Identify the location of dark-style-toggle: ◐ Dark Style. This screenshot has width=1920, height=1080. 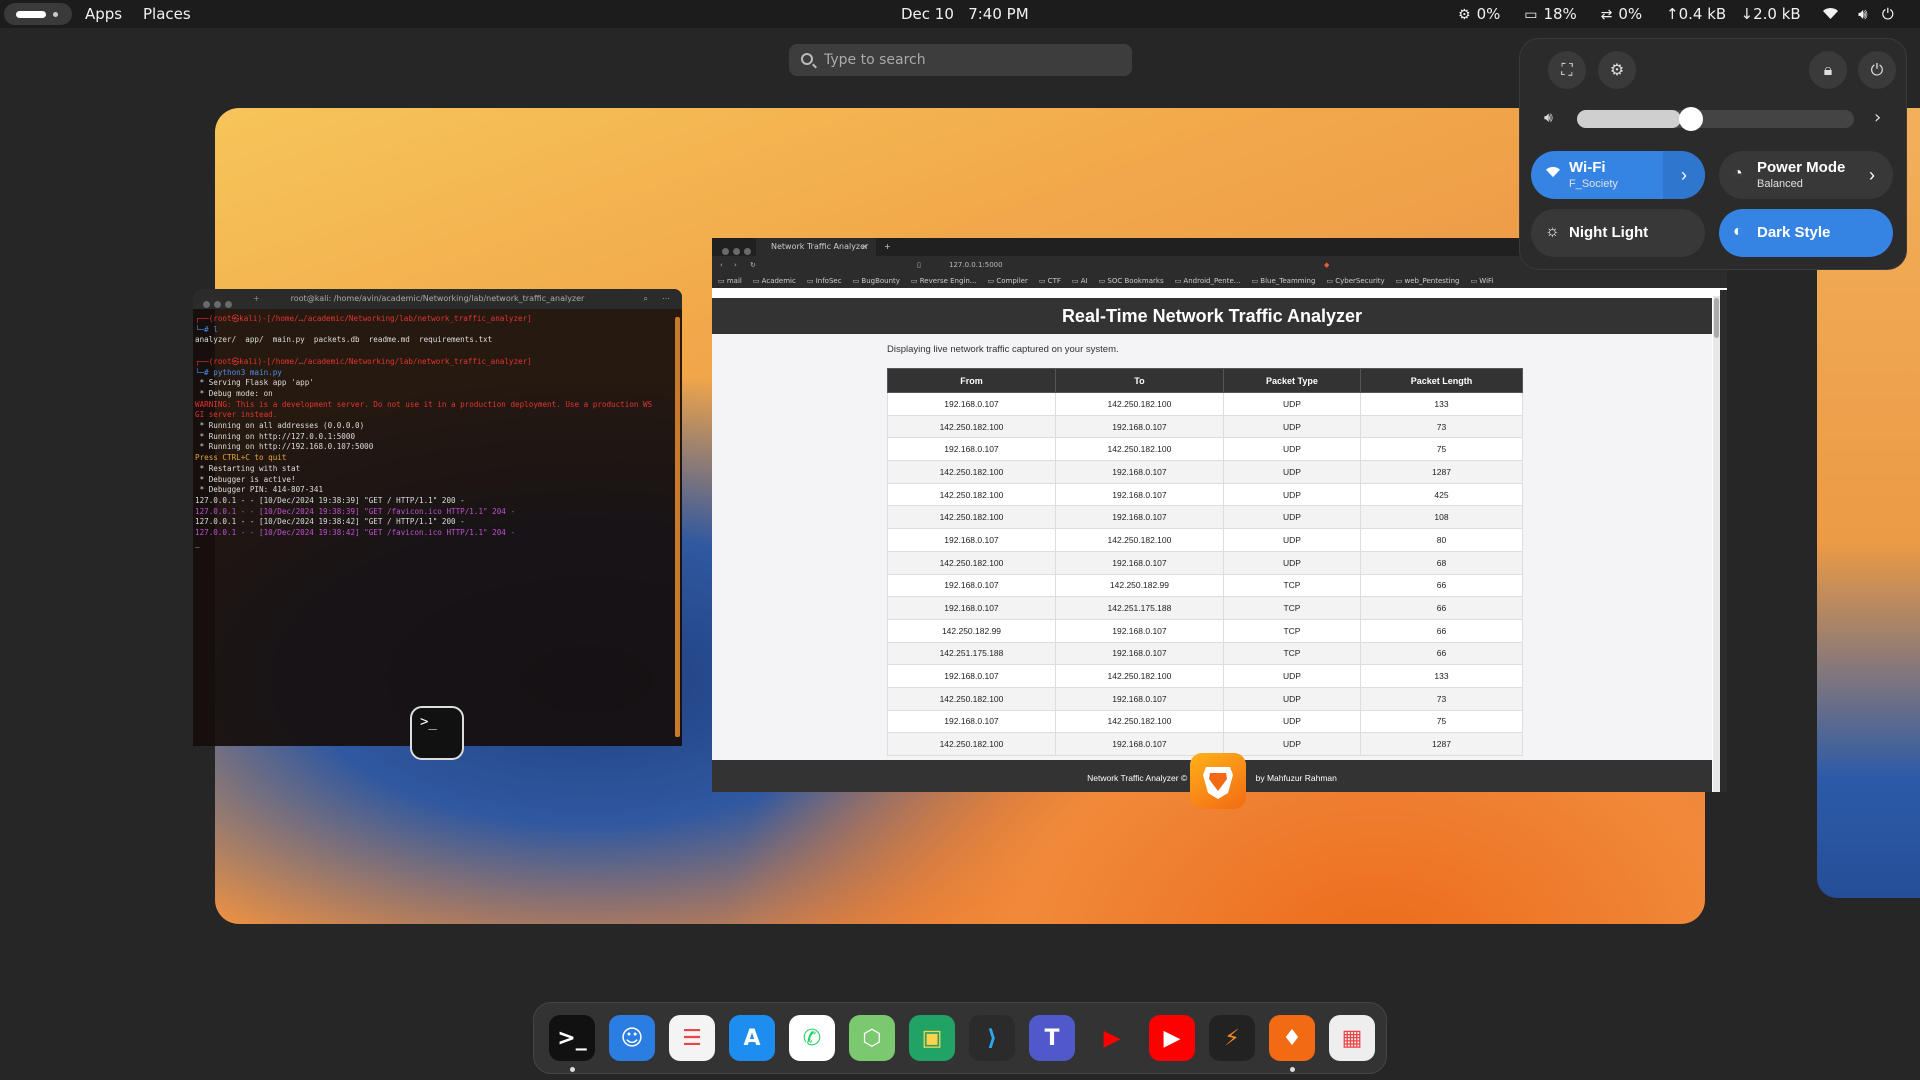
(1806, 233).